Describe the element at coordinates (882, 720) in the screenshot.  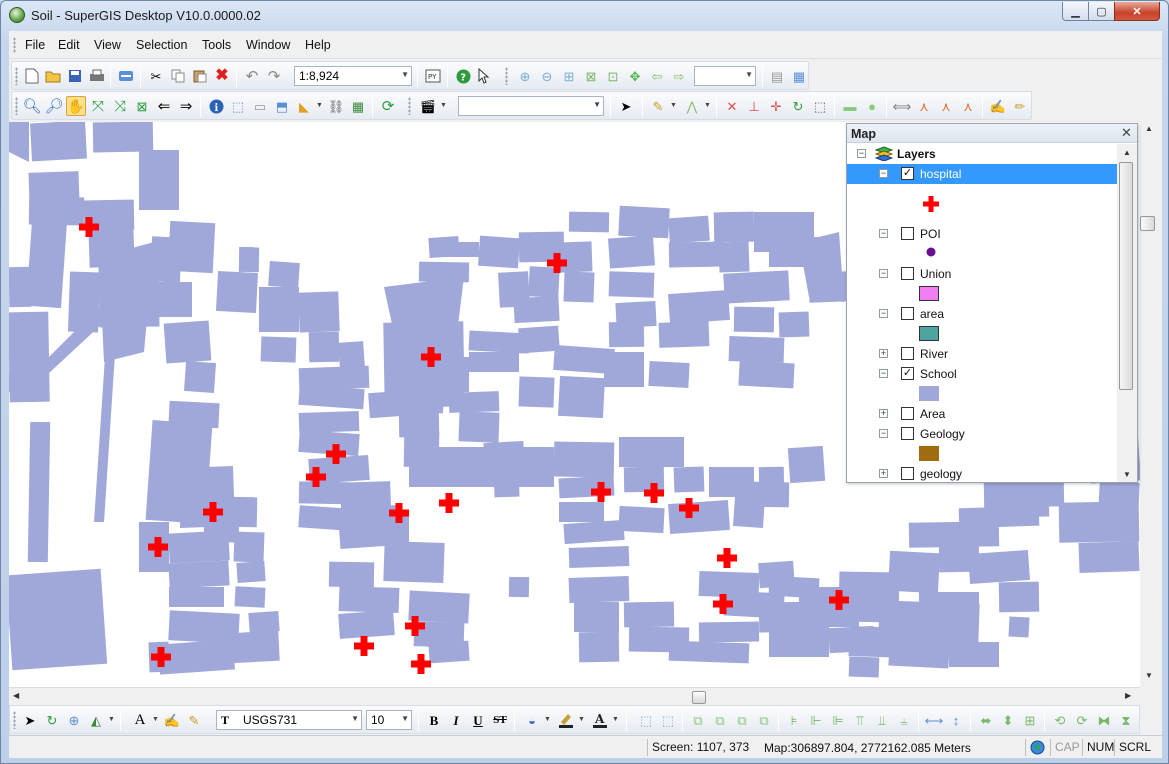
I see `align-middle-icon: ⫫` at that location.